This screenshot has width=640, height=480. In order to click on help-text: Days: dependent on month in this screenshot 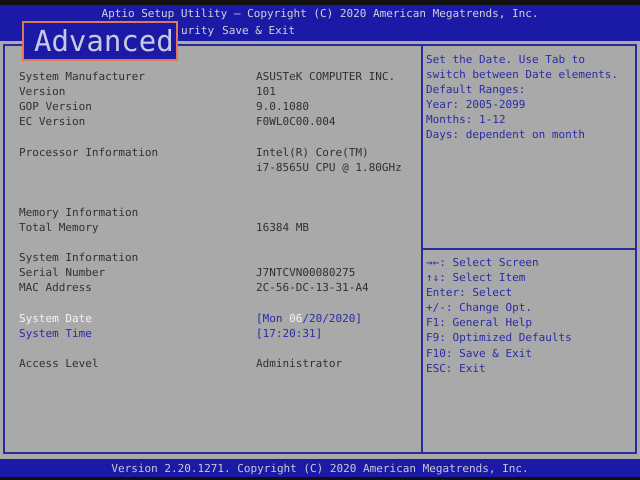, I will do `click(506, 135)`.